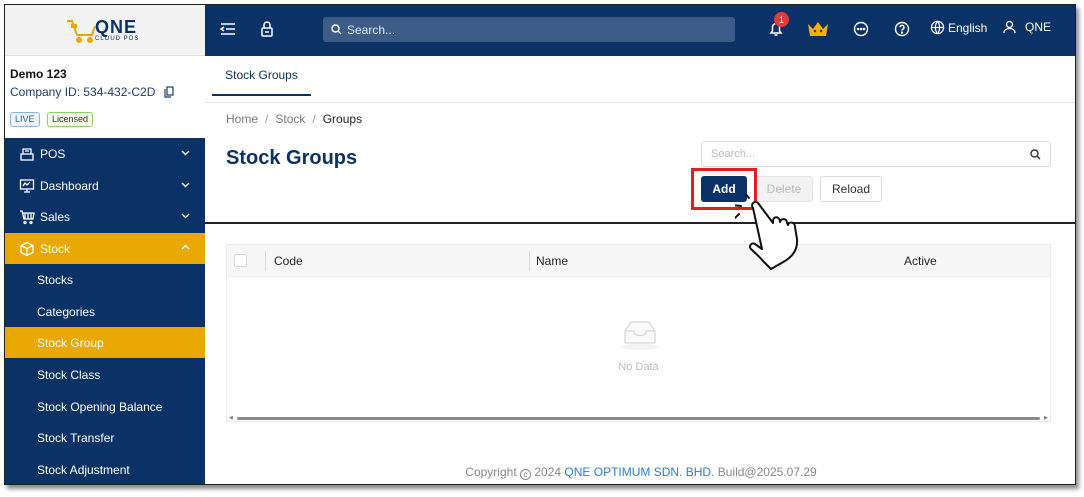 Image resolution: width=1084 pixels, height=497 pixels. What do you see at coordinates (105, 374) in the screenshot?
I see `sidebar-sub-stock-class: Stock Class` at bounding box center [105, 374].